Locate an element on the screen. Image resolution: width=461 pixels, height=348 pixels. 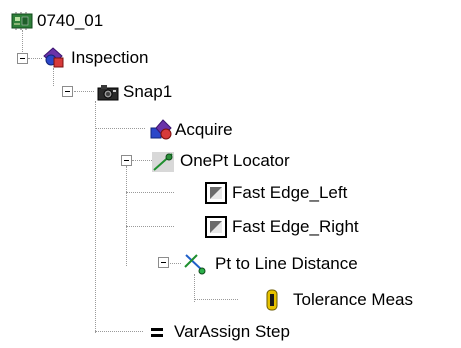
tree-node-label: Acquire is located at coordinates (204, 129).